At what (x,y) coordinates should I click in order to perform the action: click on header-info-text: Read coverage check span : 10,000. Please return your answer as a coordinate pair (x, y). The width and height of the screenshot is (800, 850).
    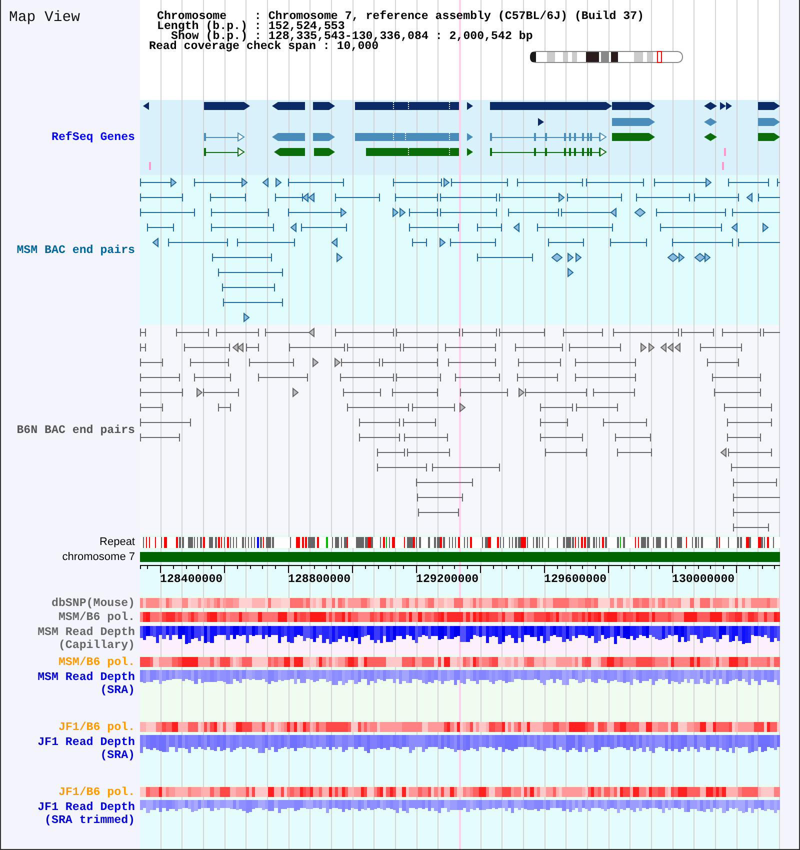
    Looking at the image, I should click on (264, 47).